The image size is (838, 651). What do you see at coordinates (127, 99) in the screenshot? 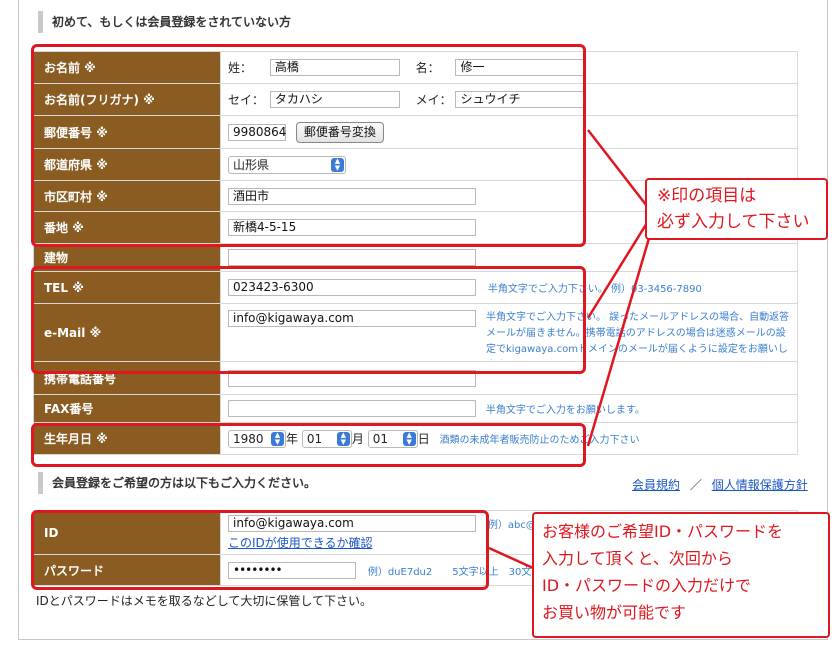
I see `kana-label: お名前(フリガナ) ※` at bounding box center [127, 99].